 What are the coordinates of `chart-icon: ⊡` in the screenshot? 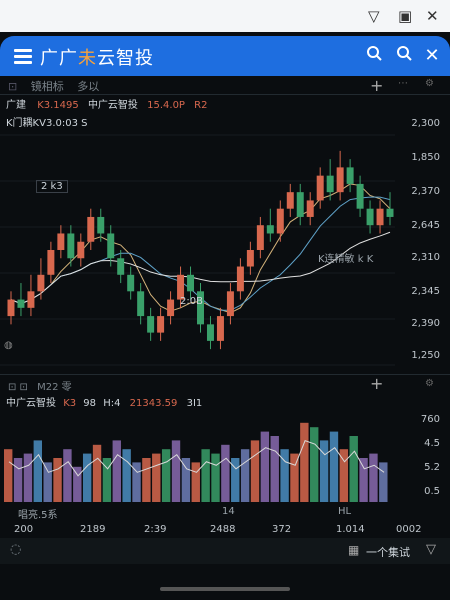 It's located at (12, 86).